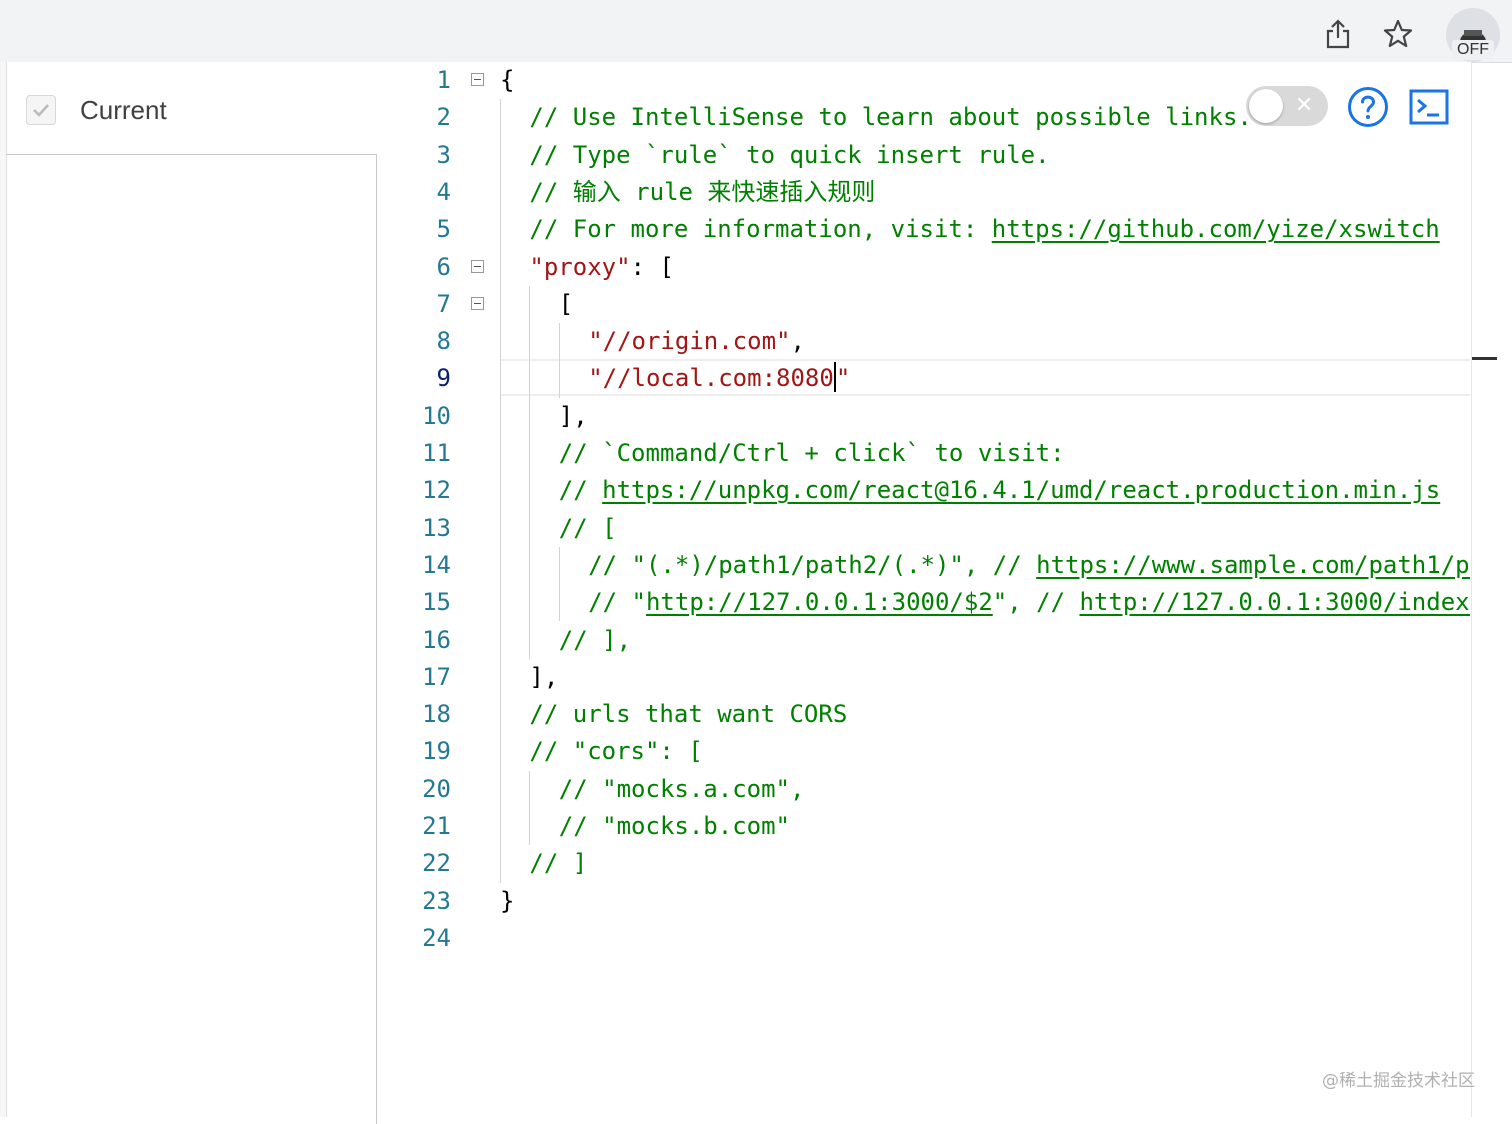  What do you see at coordinates (924, 677) in the screenshot?
I see `code-line: 17],` at bounding box center [924, 677].